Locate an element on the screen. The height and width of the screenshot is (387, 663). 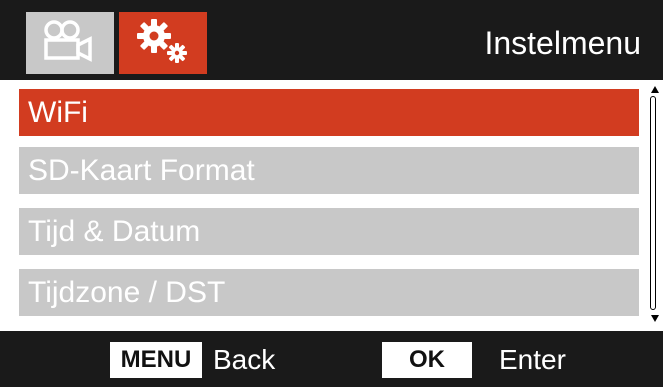
footer-bar: MENU Back OK Enter is located at coordinates (331, 359).